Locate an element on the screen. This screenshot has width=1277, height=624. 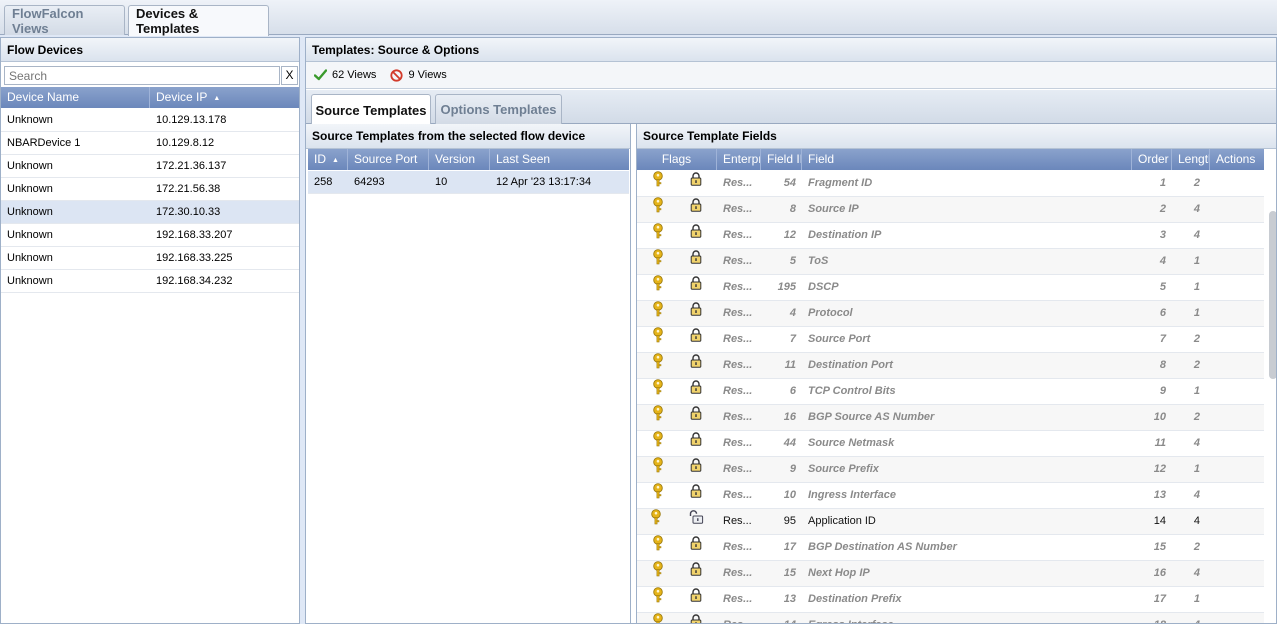
field-row: Res... 44 Source Netmask 11 4 is located at coordinates (950, 444).